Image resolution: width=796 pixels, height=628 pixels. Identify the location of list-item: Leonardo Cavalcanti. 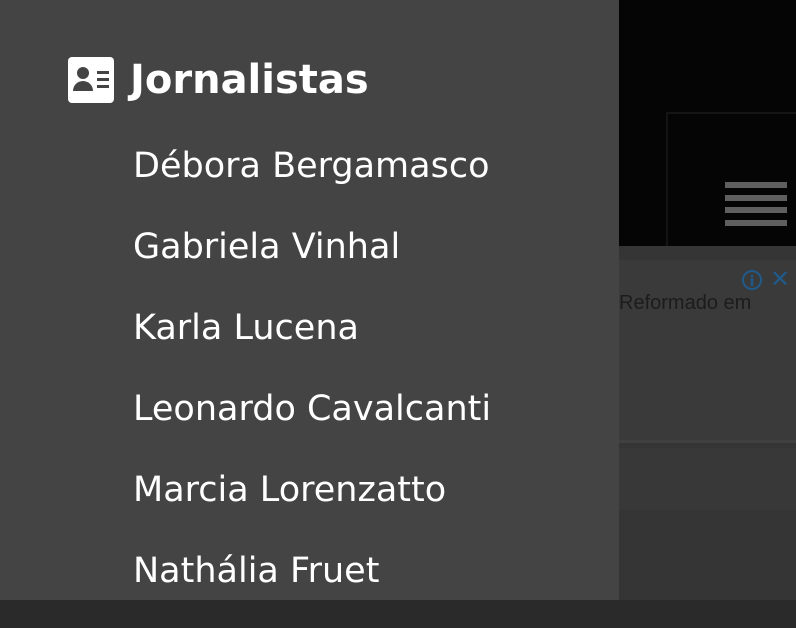
(312, 425).